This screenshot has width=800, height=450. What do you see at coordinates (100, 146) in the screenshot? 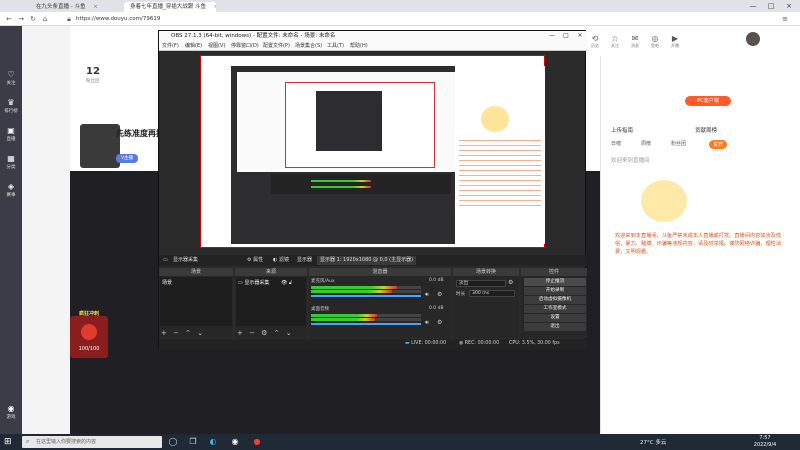
I see `streamer-avatar` at bounding box center [100, 146].